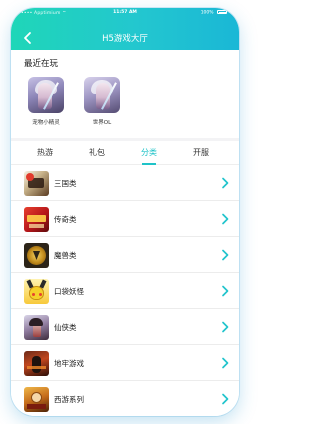 The width and height of the screenshot is (320, 424). Describe the element at coordinates (65, 255) in the screenshot. I see `category-label: 魔兽类` at that location.